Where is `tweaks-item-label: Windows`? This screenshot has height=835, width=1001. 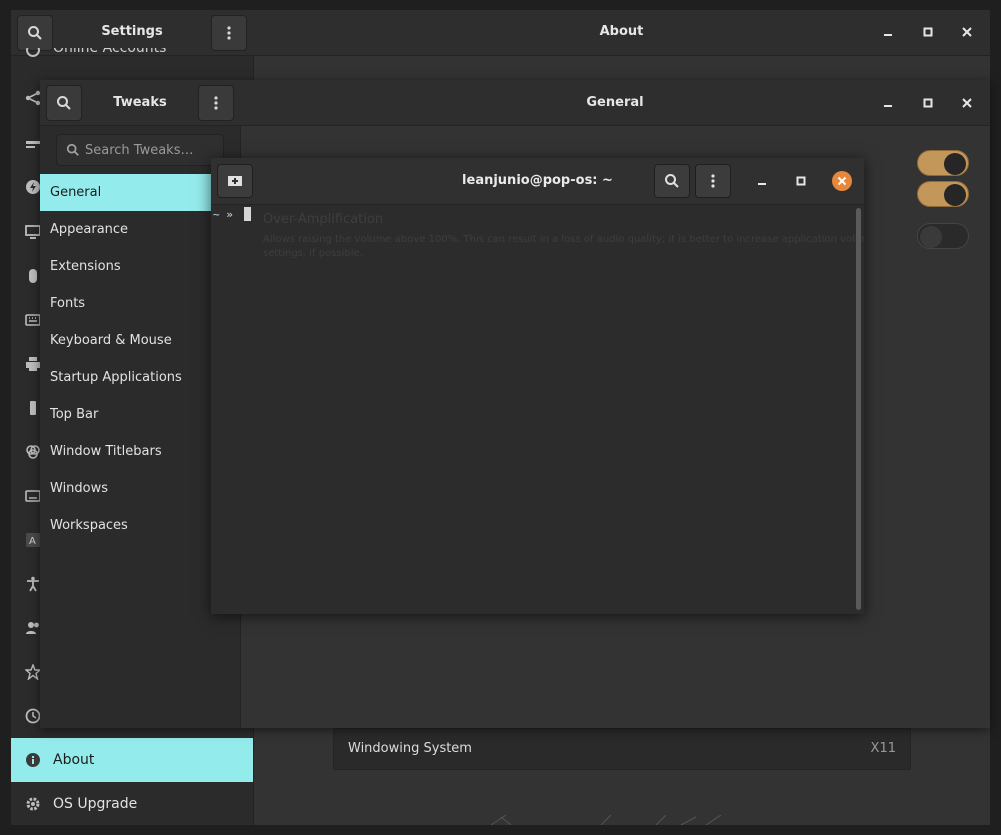 tweaks-item-label: Windows is located at coordinates (79, 488).